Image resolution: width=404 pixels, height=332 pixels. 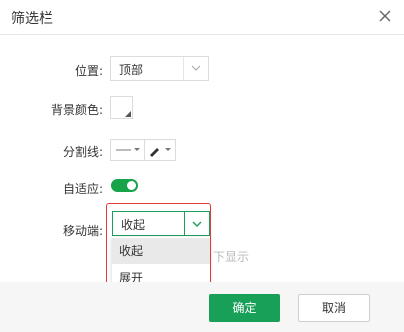 I want to click on background-color-swatch, so click(x=121, y=107).